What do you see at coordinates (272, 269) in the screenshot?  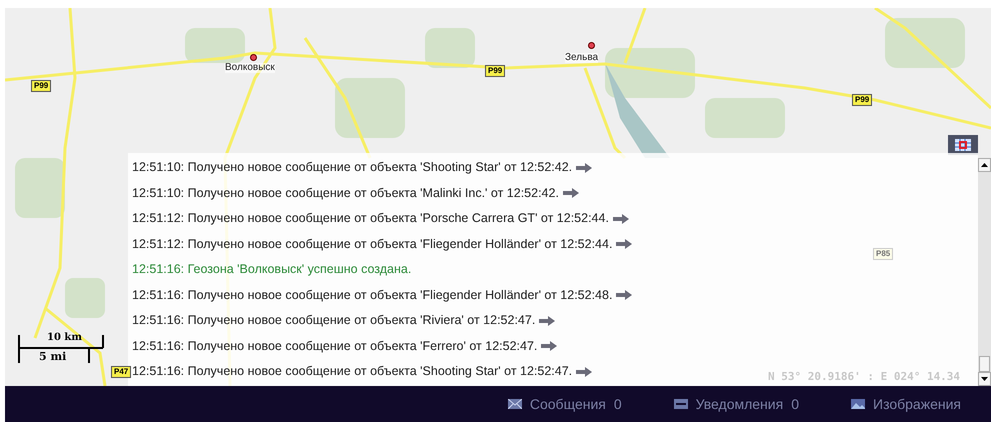 I see `log-message: 12:51:16: Геозона 'Волковыск' успешно создана.` at bounding box center [272, 269].